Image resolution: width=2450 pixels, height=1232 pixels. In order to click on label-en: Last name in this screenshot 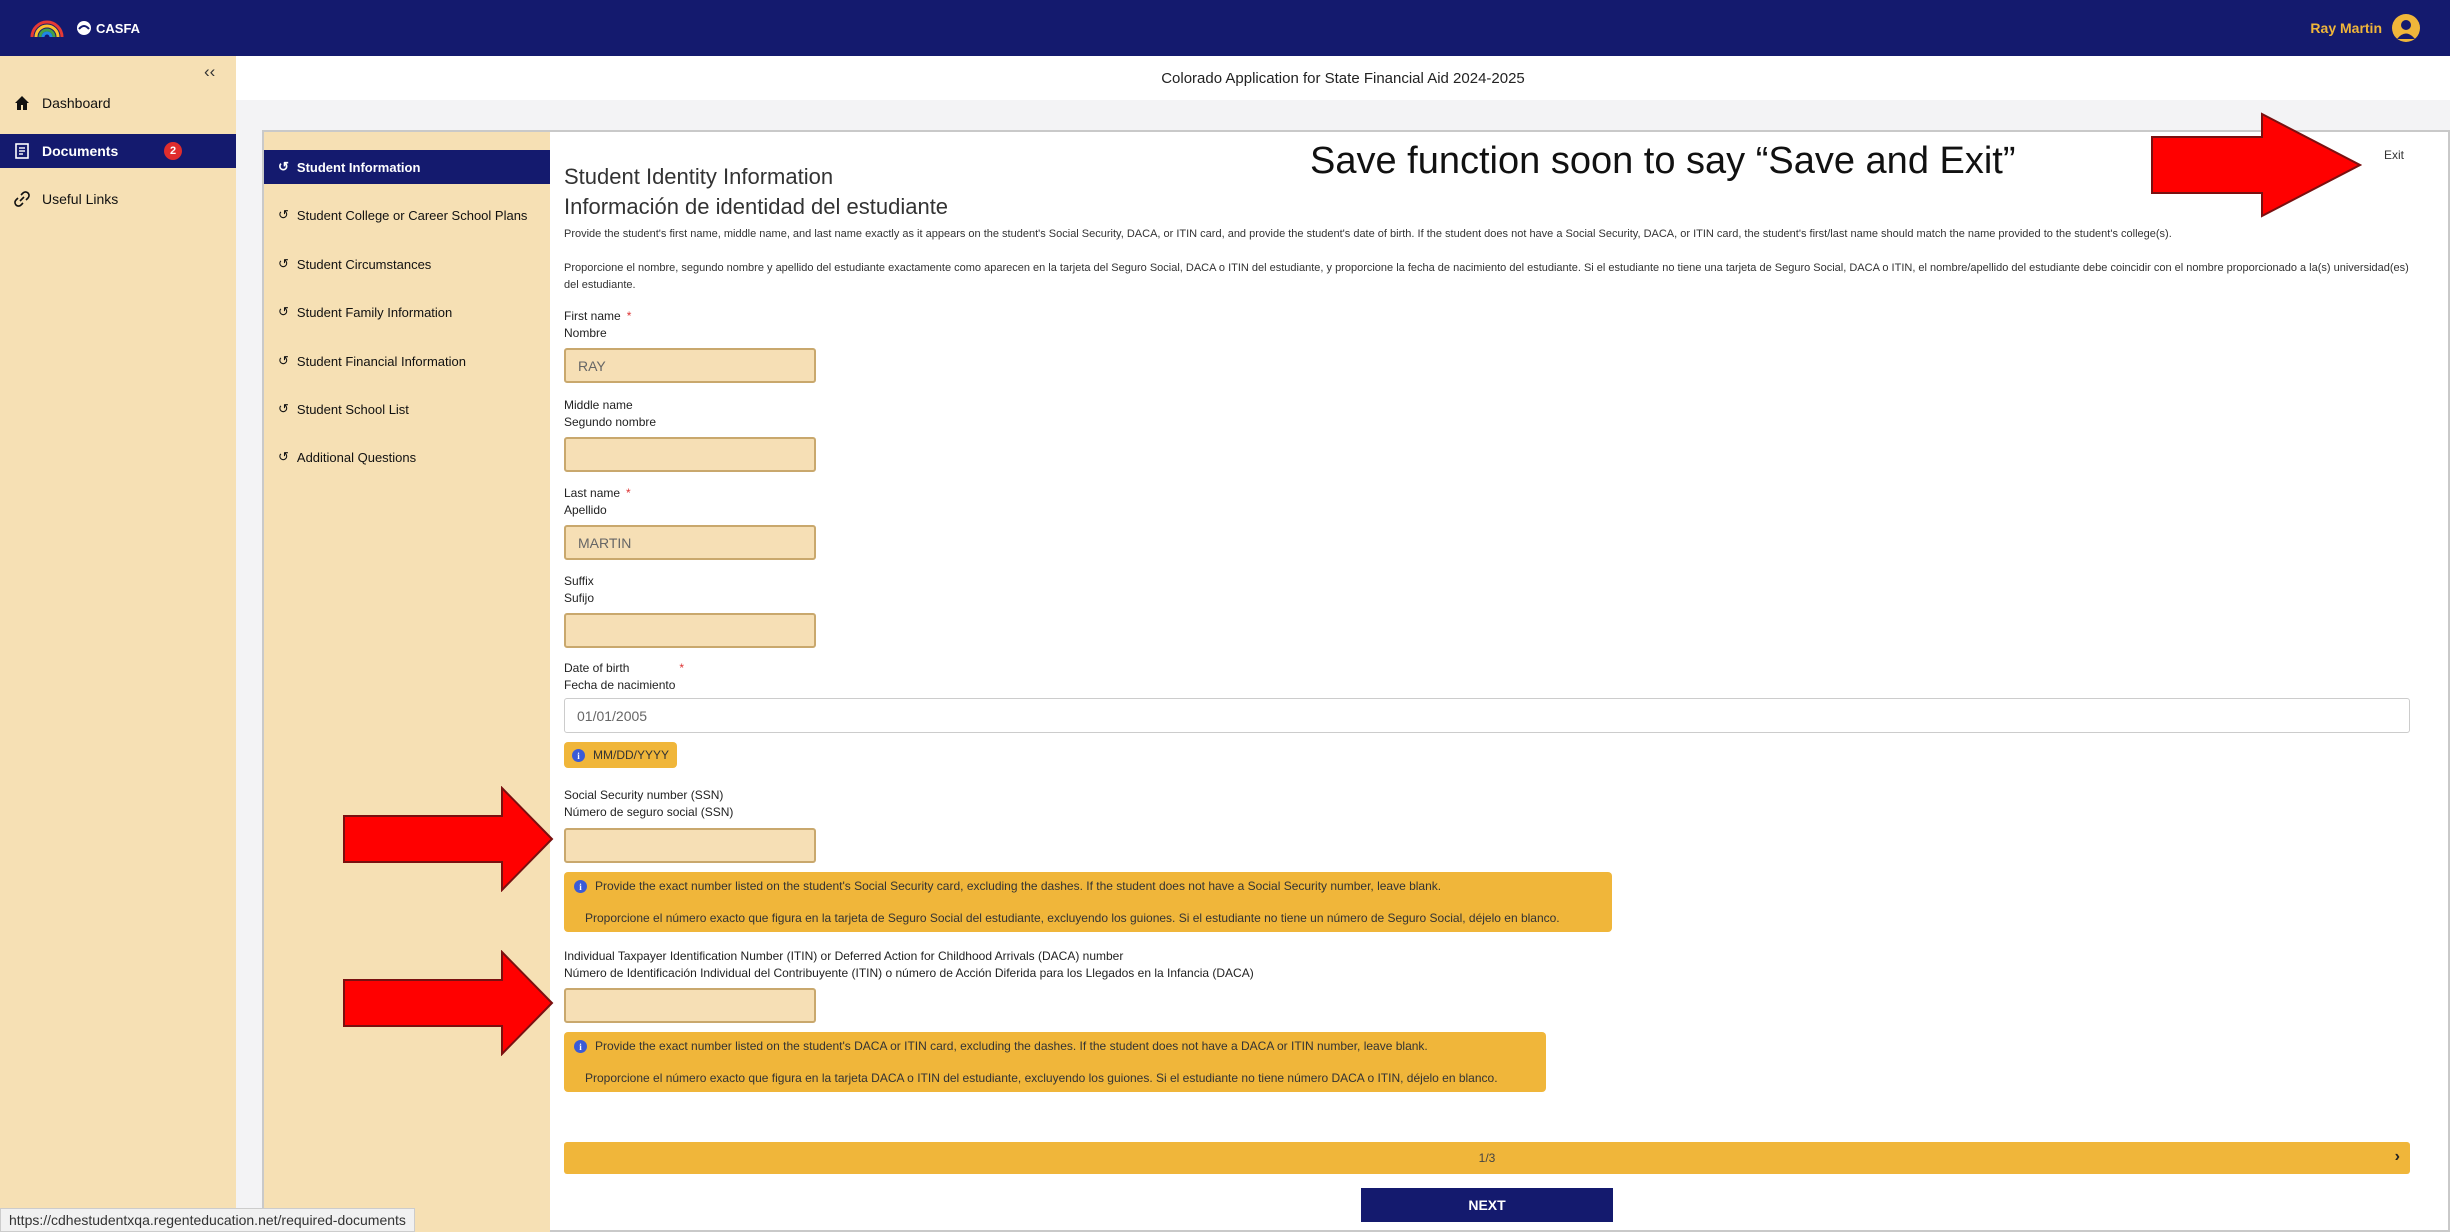, I will do `click(592, 493)`.